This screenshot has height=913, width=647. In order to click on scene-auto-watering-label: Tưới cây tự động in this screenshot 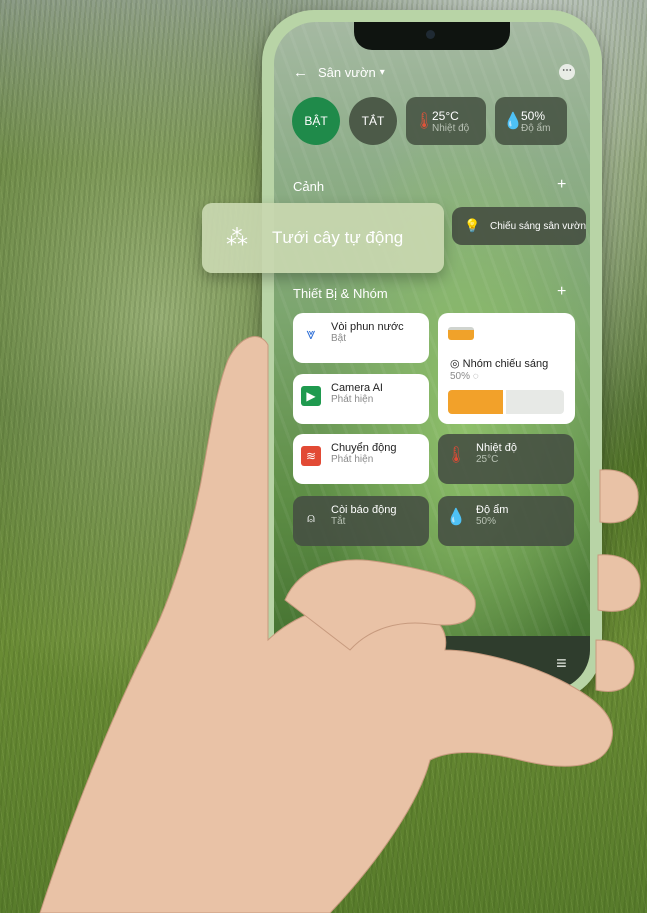, I will do `click(338, 237)`.